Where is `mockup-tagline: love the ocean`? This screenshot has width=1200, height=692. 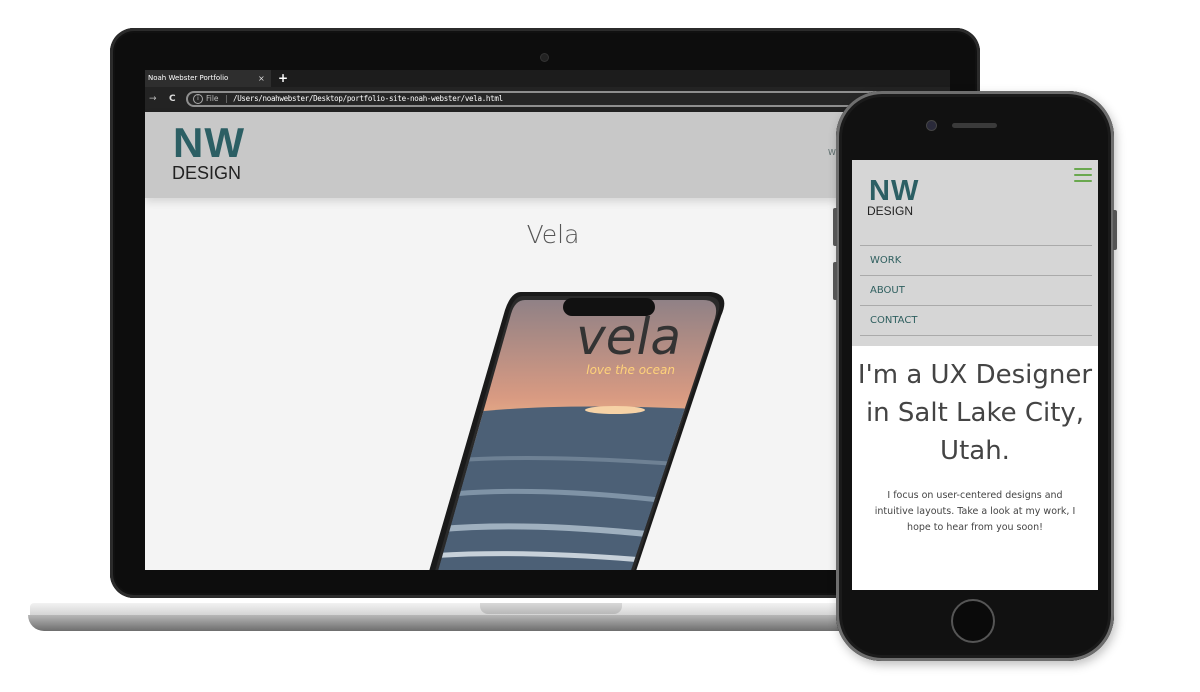
mockup-tagline: love the ocean is located at coordinates (630, 370).